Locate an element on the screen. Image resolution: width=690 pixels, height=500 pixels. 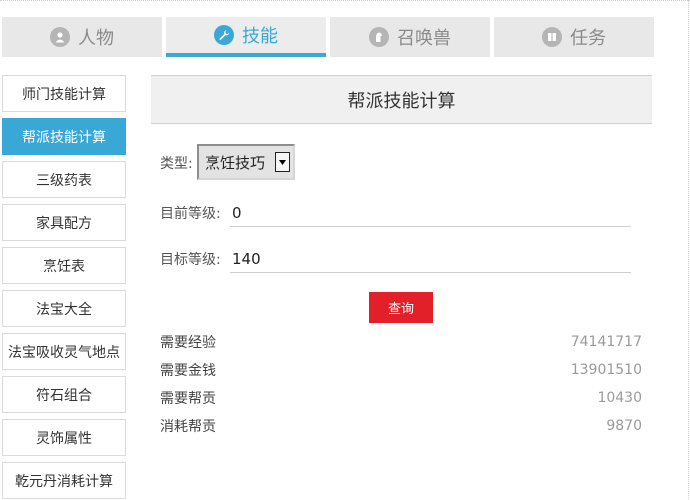
sidebar-item-medicine: 三级药表 is located at coordinates (64, 179).